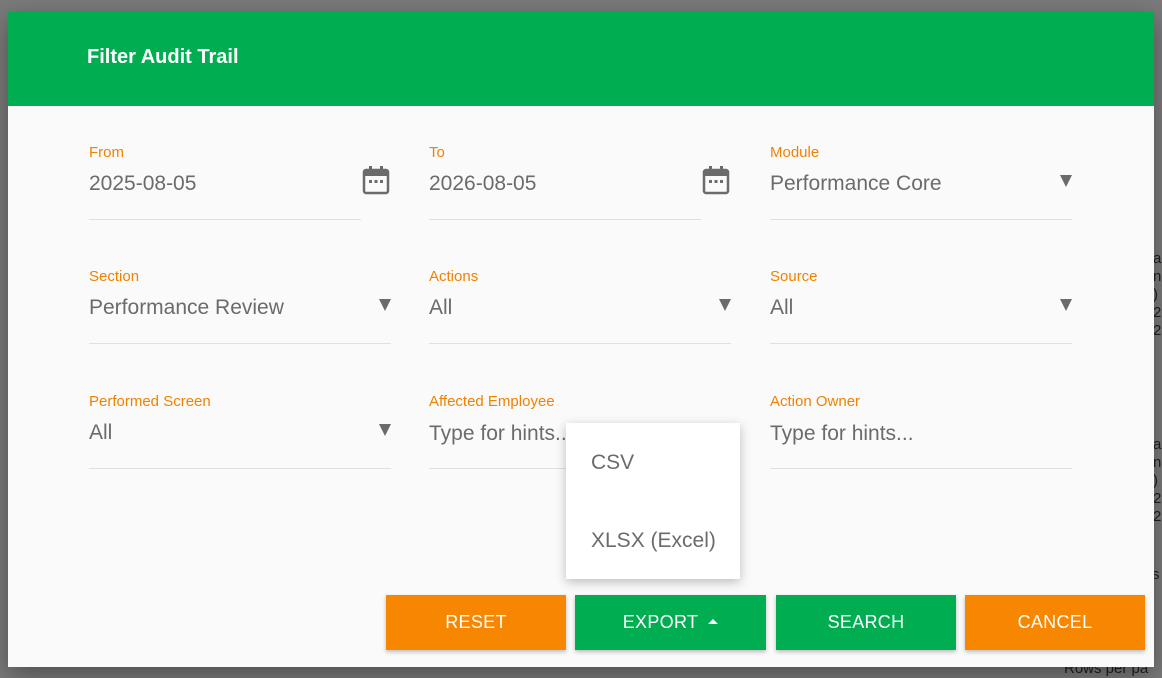  I want to click on module-select: Module Performance Core, so click(921, 192).